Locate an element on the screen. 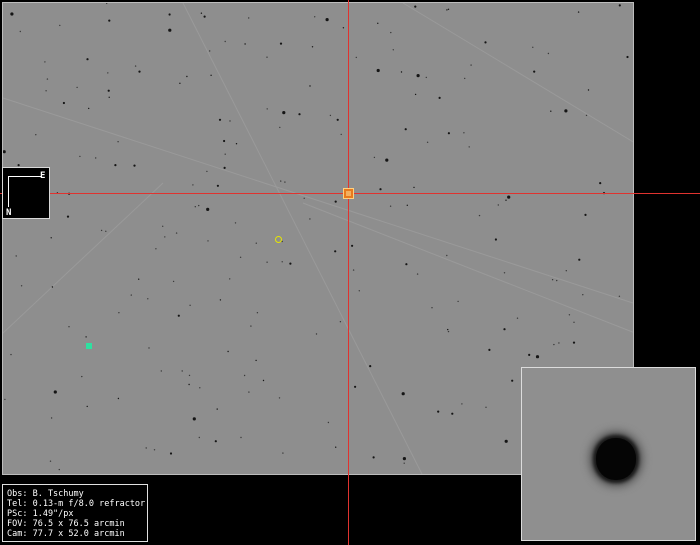 The height and width of the screenshot is (545, 700). zoom-inset is located at coordinates (608, 454).